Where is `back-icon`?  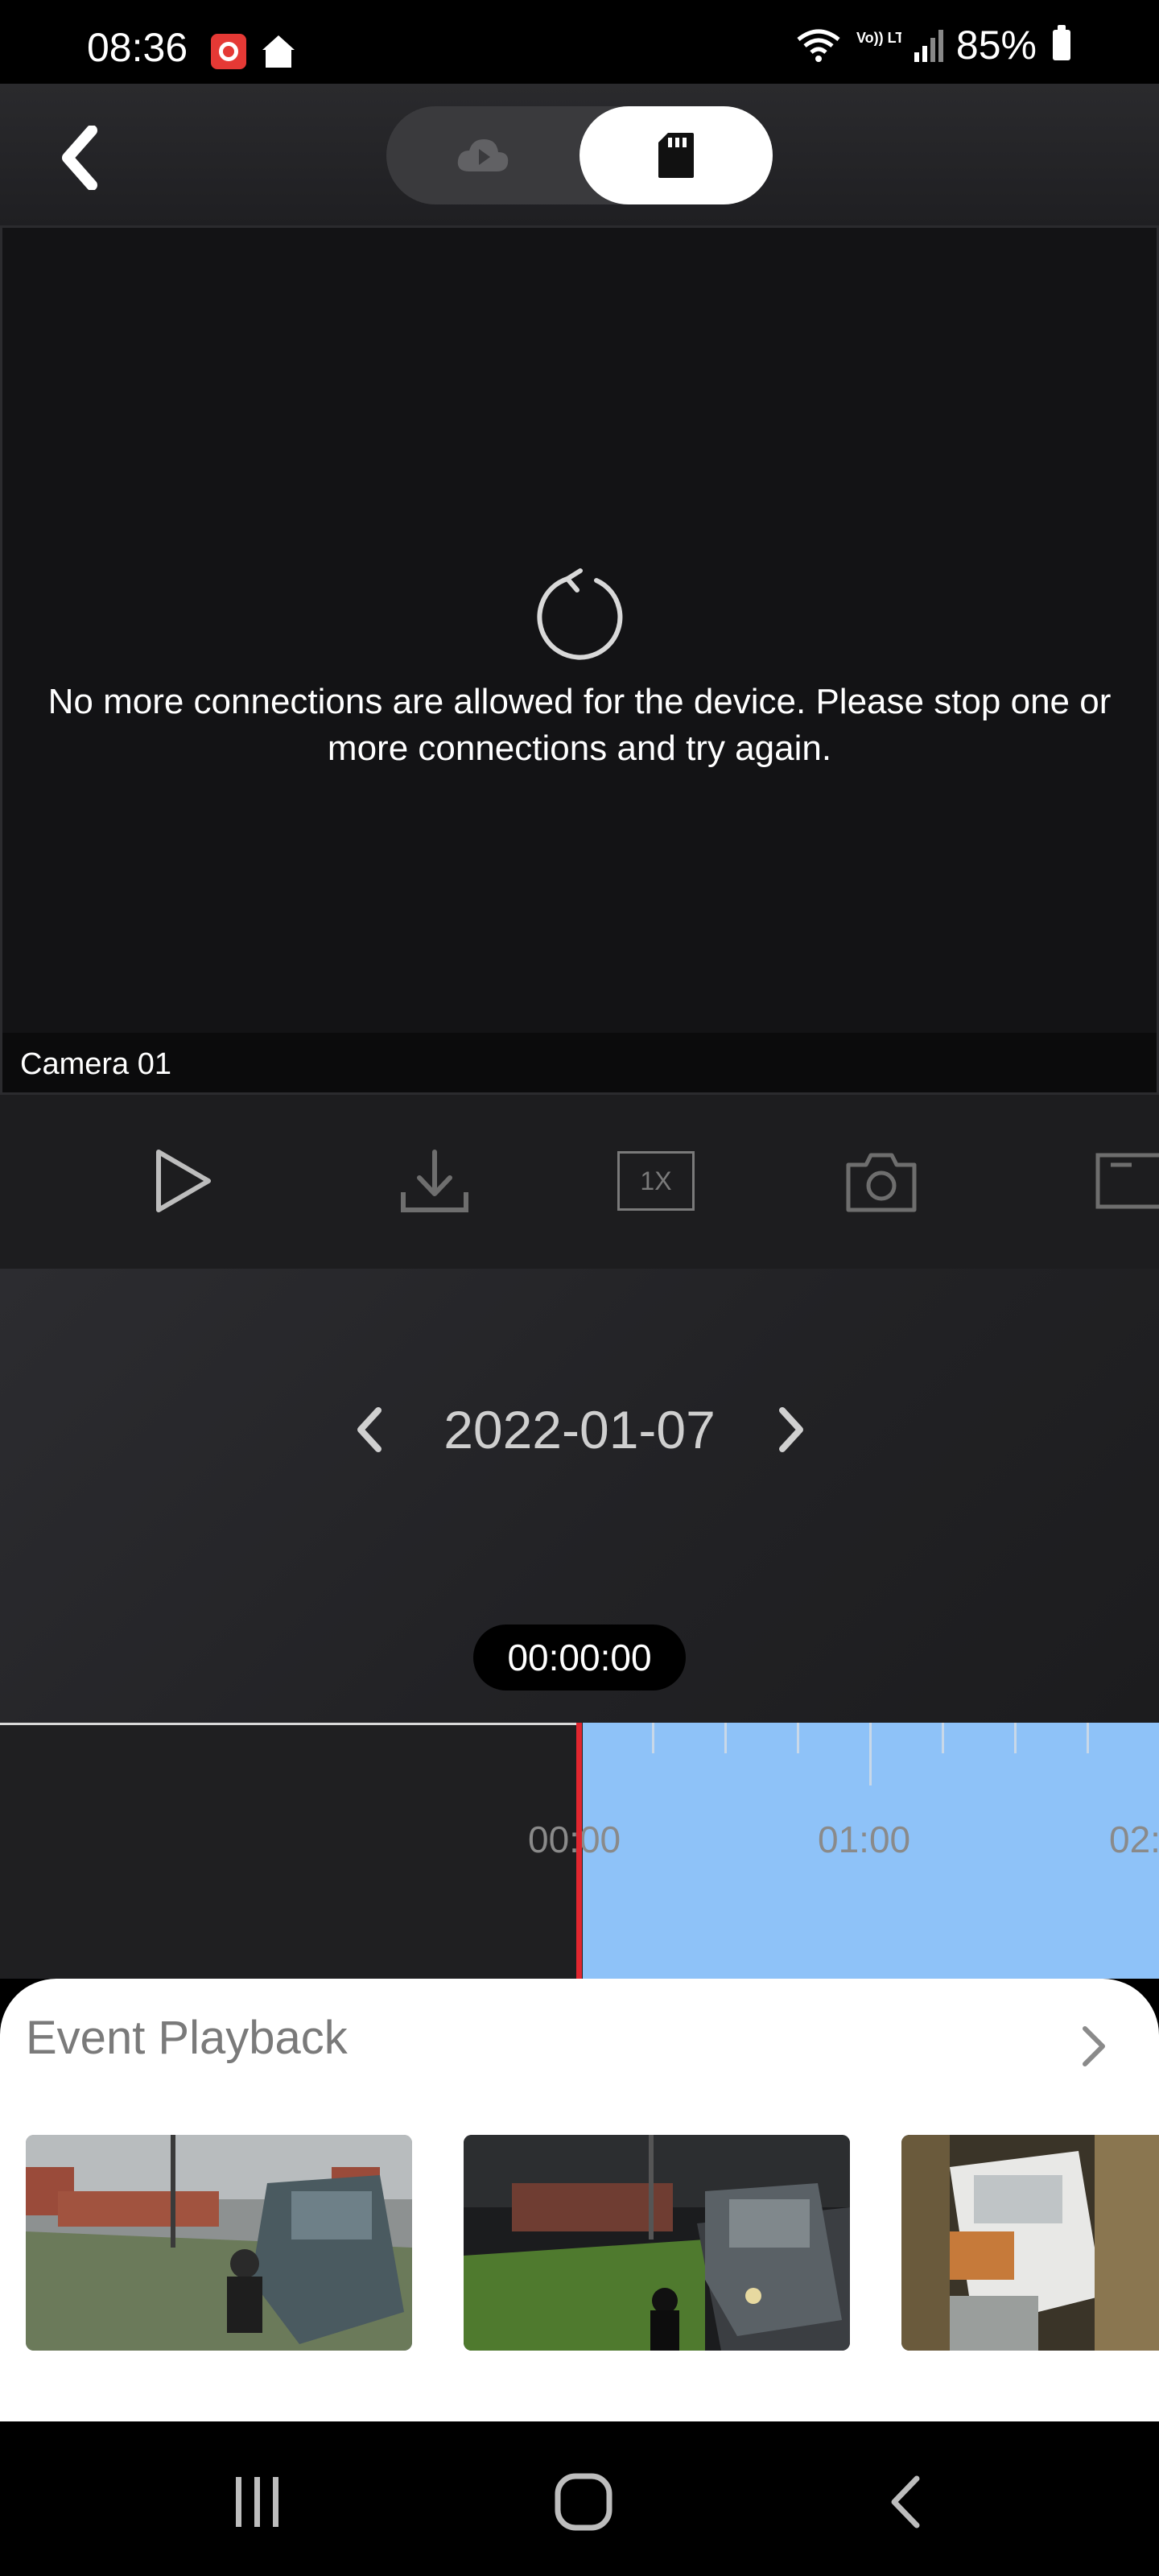 back-icon is located at coordinates (905, 2502).